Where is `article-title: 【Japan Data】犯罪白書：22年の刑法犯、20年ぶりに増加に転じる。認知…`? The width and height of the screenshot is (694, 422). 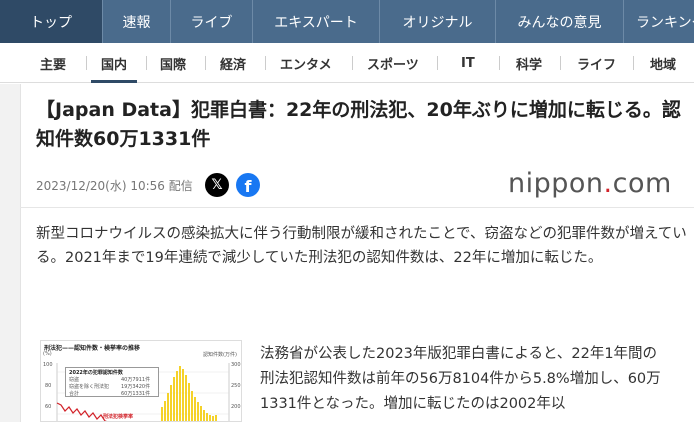
article-title: 【Japan Data】犯罪白書：22年の刑法犯、20年ぶりに増加に転じる。認知… is located at coordinates (358, 124).